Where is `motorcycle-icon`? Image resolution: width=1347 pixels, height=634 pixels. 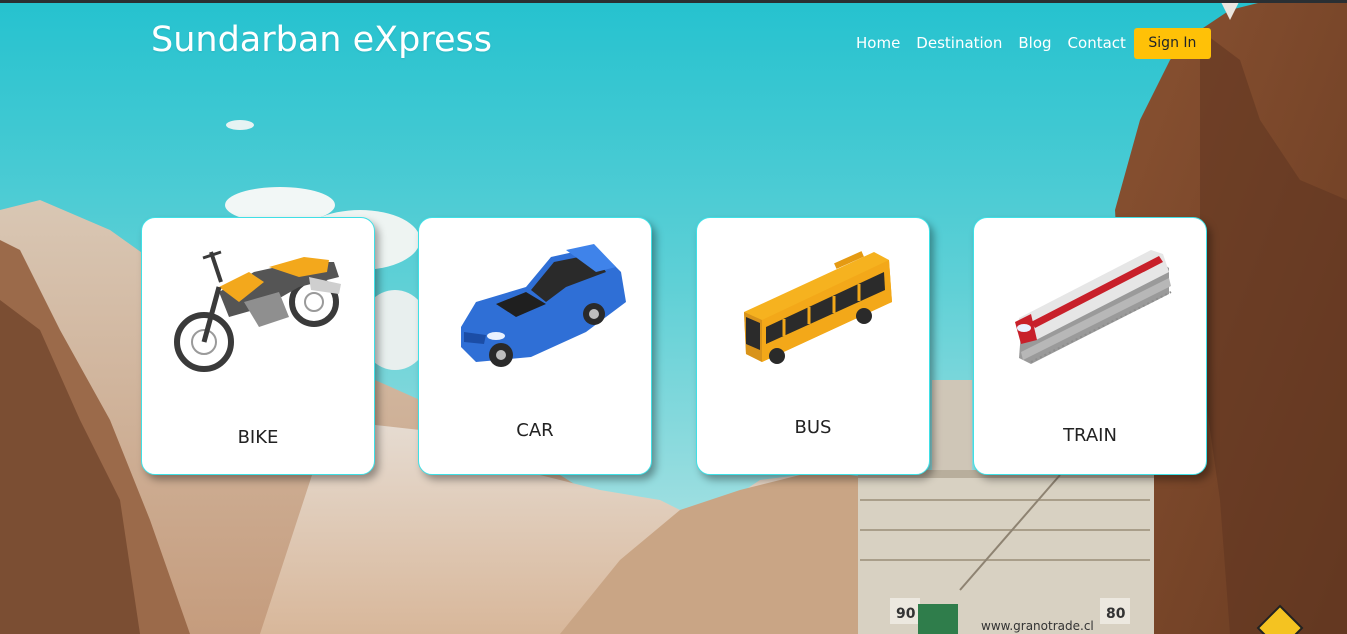
motorcycle-icon is located at coordinates (257, 311).